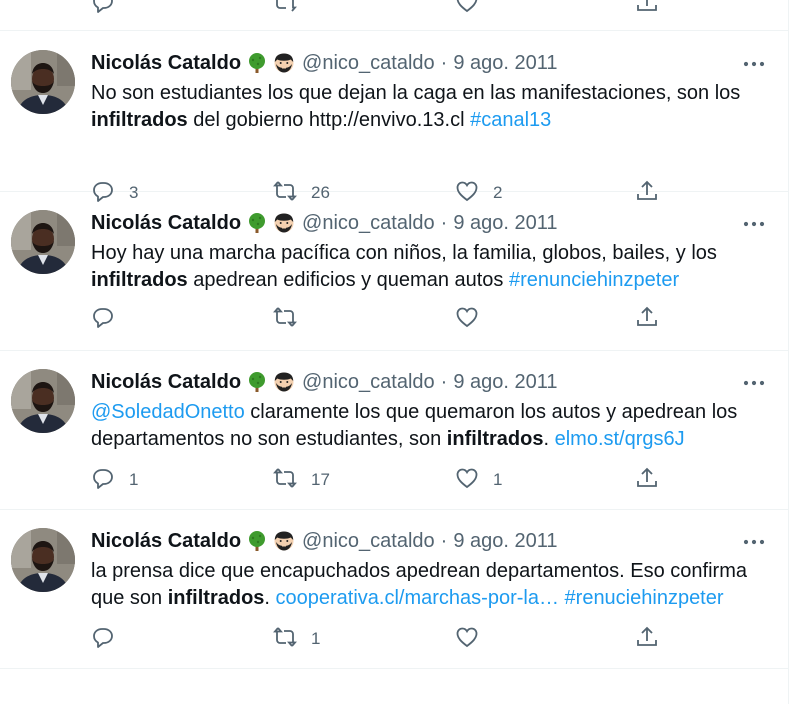 This screenshot has width=796, height=704. What do you see at coordinates (594, 280) in the screenshot?
I see `tweet-link: #renunciehinzpeter` at bounding box center [594, 280].